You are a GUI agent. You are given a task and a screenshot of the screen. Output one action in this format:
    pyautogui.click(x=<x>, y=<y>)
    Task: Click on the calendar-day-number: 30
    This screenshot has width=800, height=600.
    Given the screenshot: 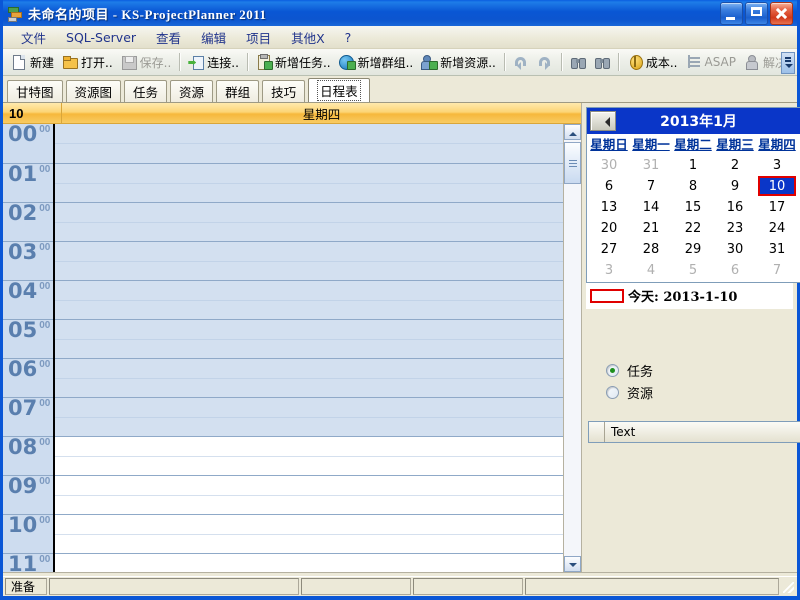 What is the action you would take?
    pyautogui.click(x=735, y=249)
    